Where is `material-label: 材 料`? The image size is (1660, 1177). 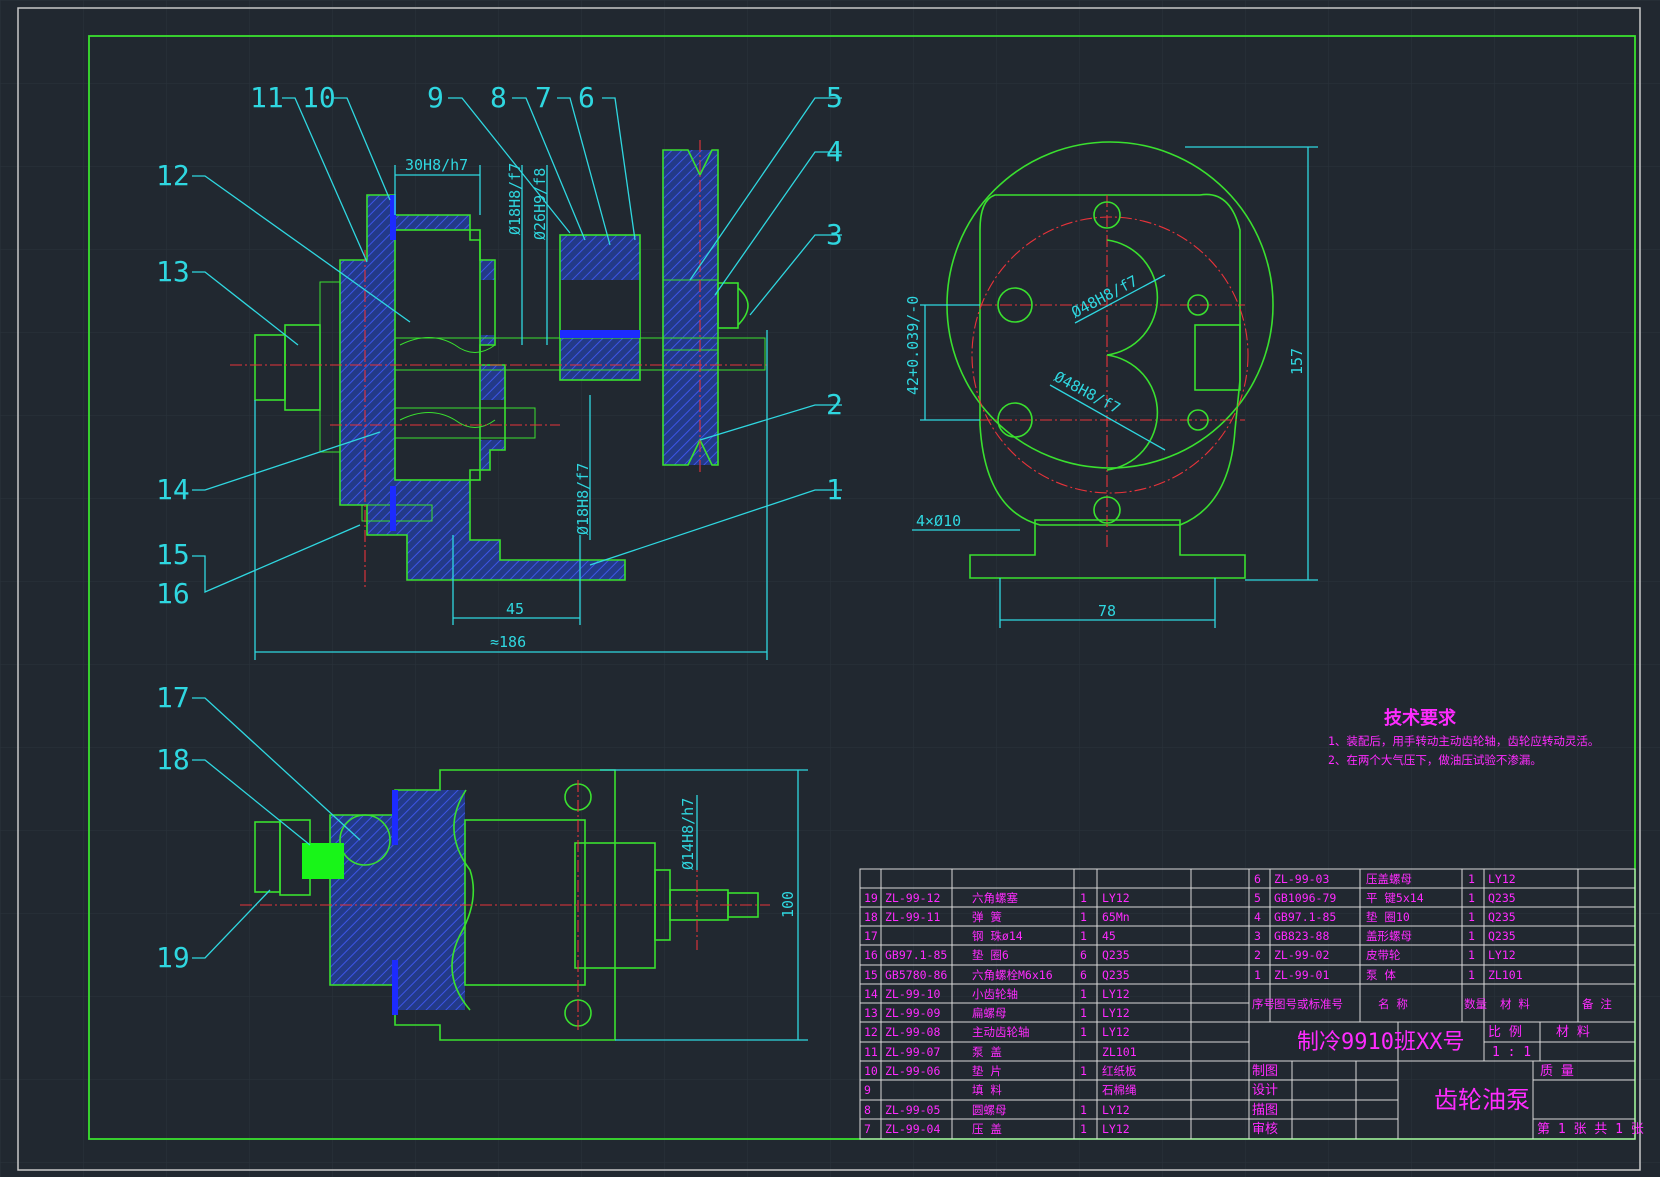 material-label: 材 料 is located at coordinates (1573, 1032).